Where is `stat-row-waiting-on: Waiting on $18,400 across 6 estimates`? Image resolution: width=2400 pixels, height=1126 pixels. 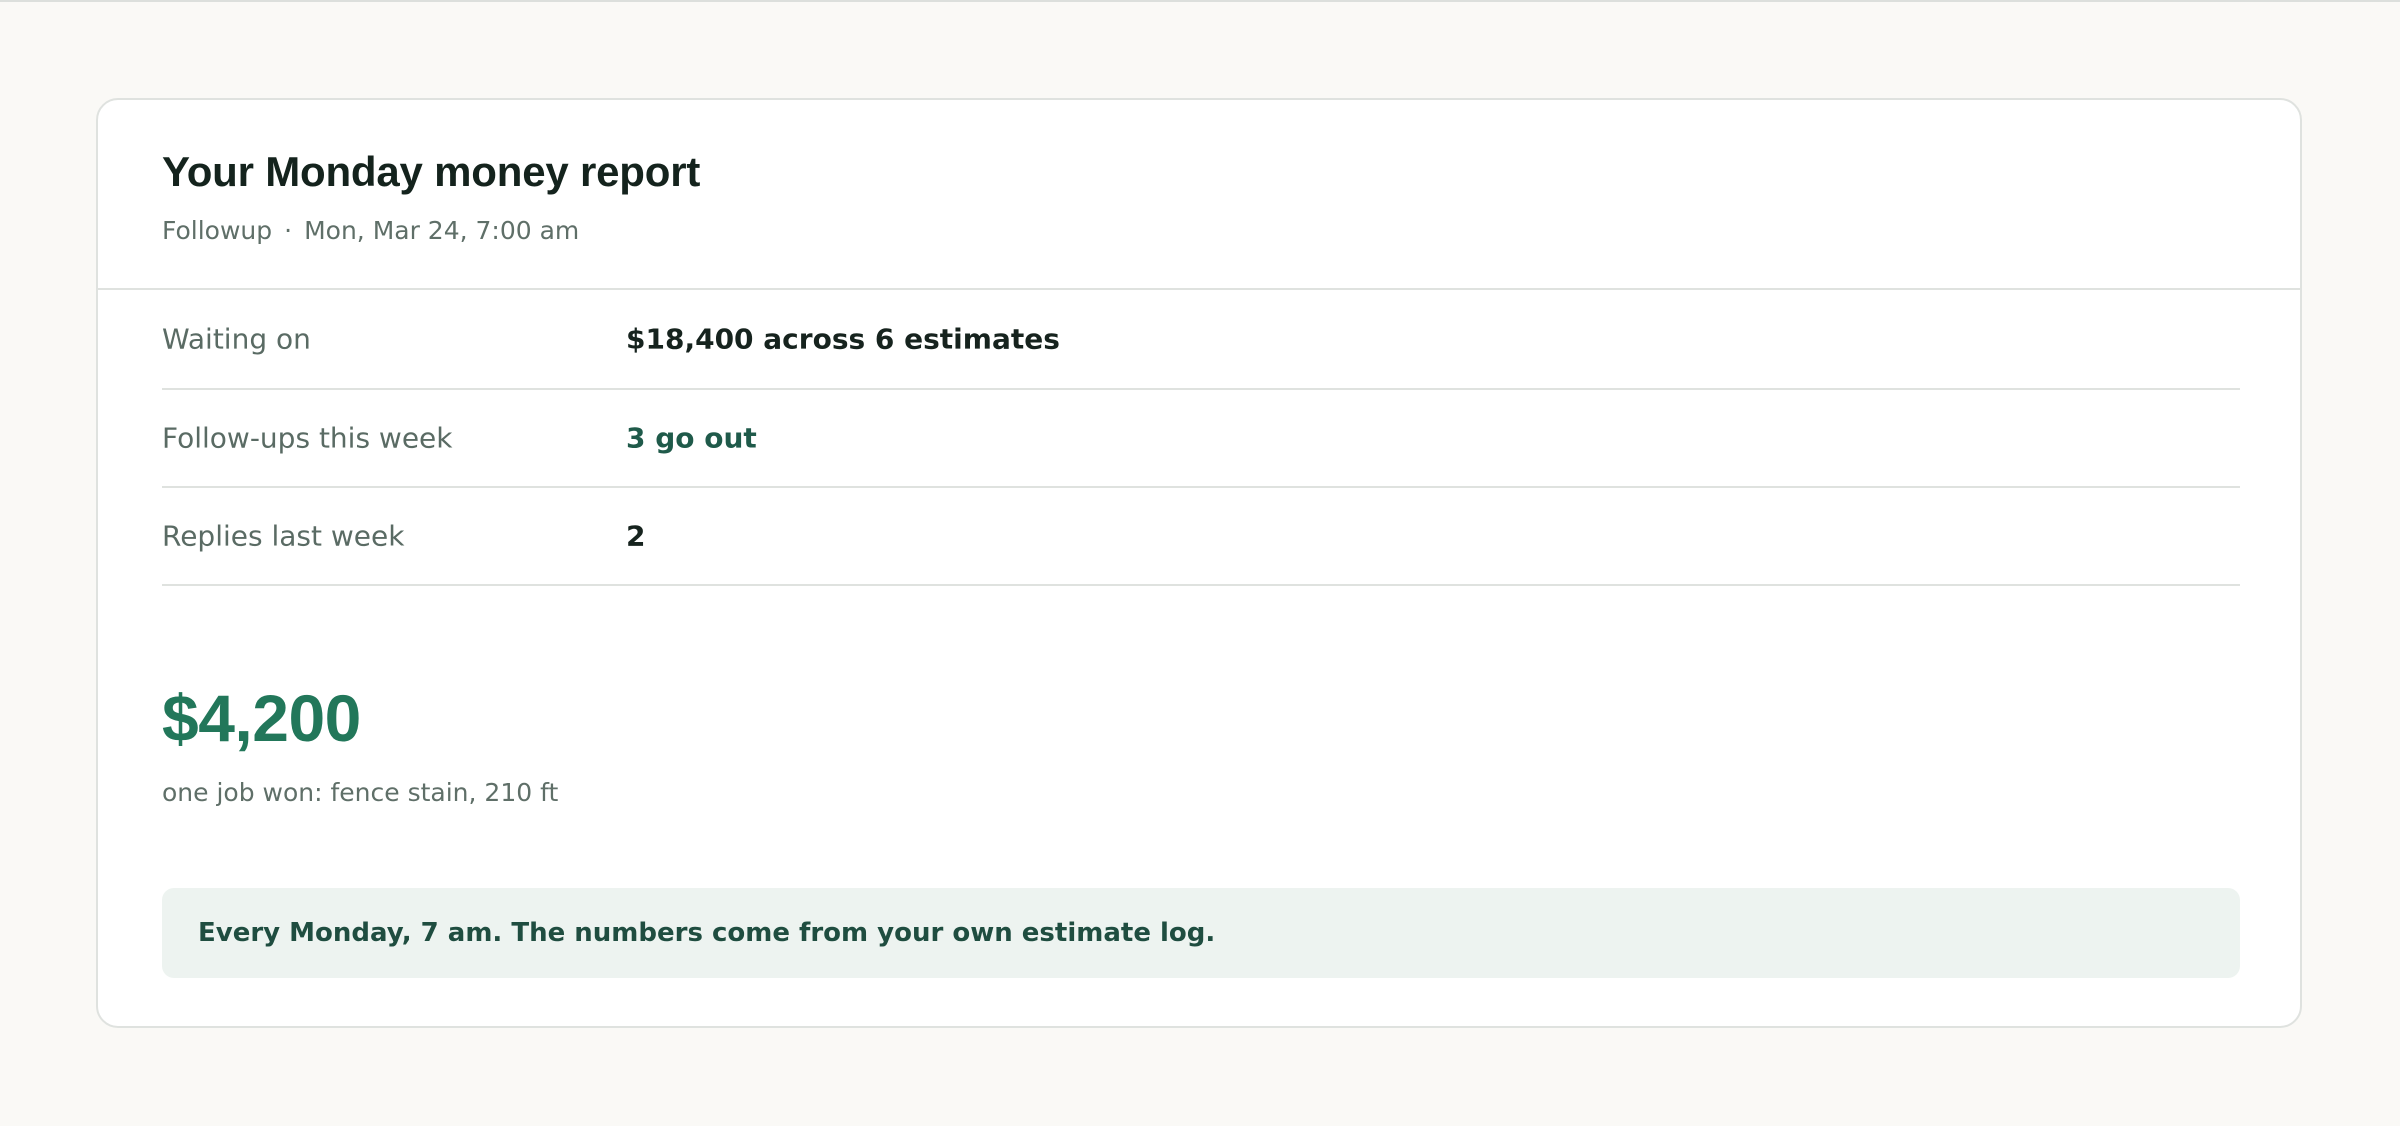
stat-row-waiting-on: Waiting on $18,400 across 6 estimates is located at coordinates (1201, 340).